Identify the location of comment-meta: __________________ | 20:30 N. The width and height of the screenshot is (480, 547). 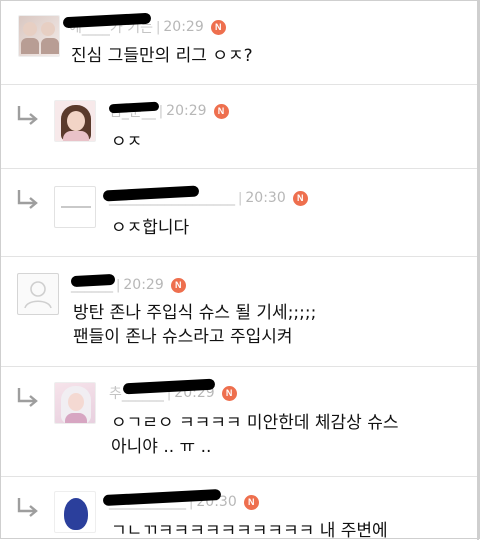
(205, 196).